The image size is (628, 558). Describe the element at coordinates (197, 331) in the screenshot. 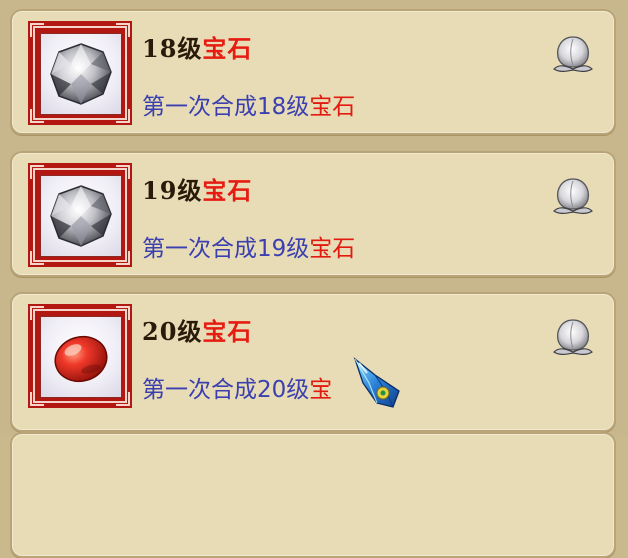

I see `achievement-title: 20级宝石` at that location.